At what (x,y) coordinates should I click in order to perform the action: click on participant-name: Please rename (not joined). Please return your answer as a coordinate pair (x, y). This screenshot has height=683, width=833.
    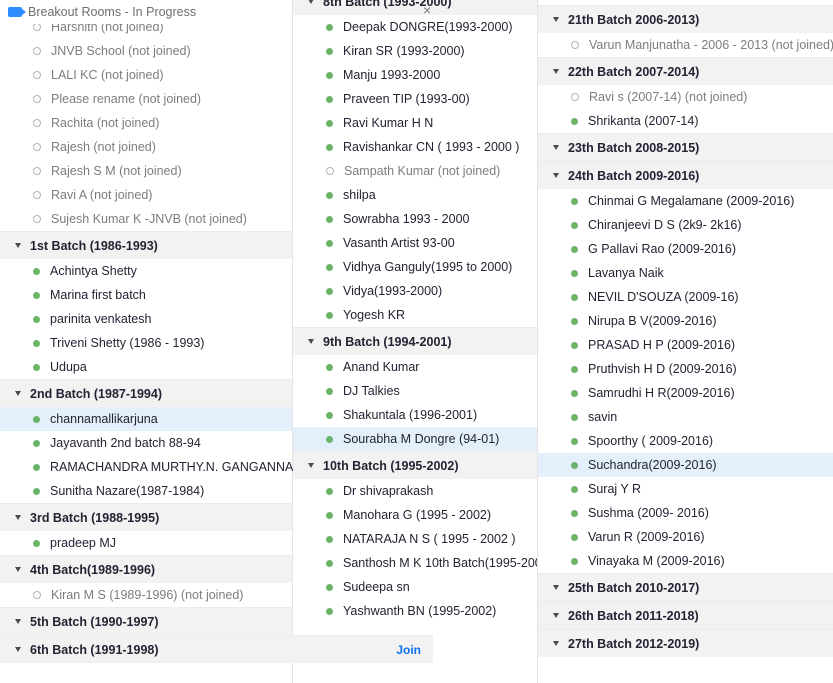
    Looking at the image, I should click on (126, 99).